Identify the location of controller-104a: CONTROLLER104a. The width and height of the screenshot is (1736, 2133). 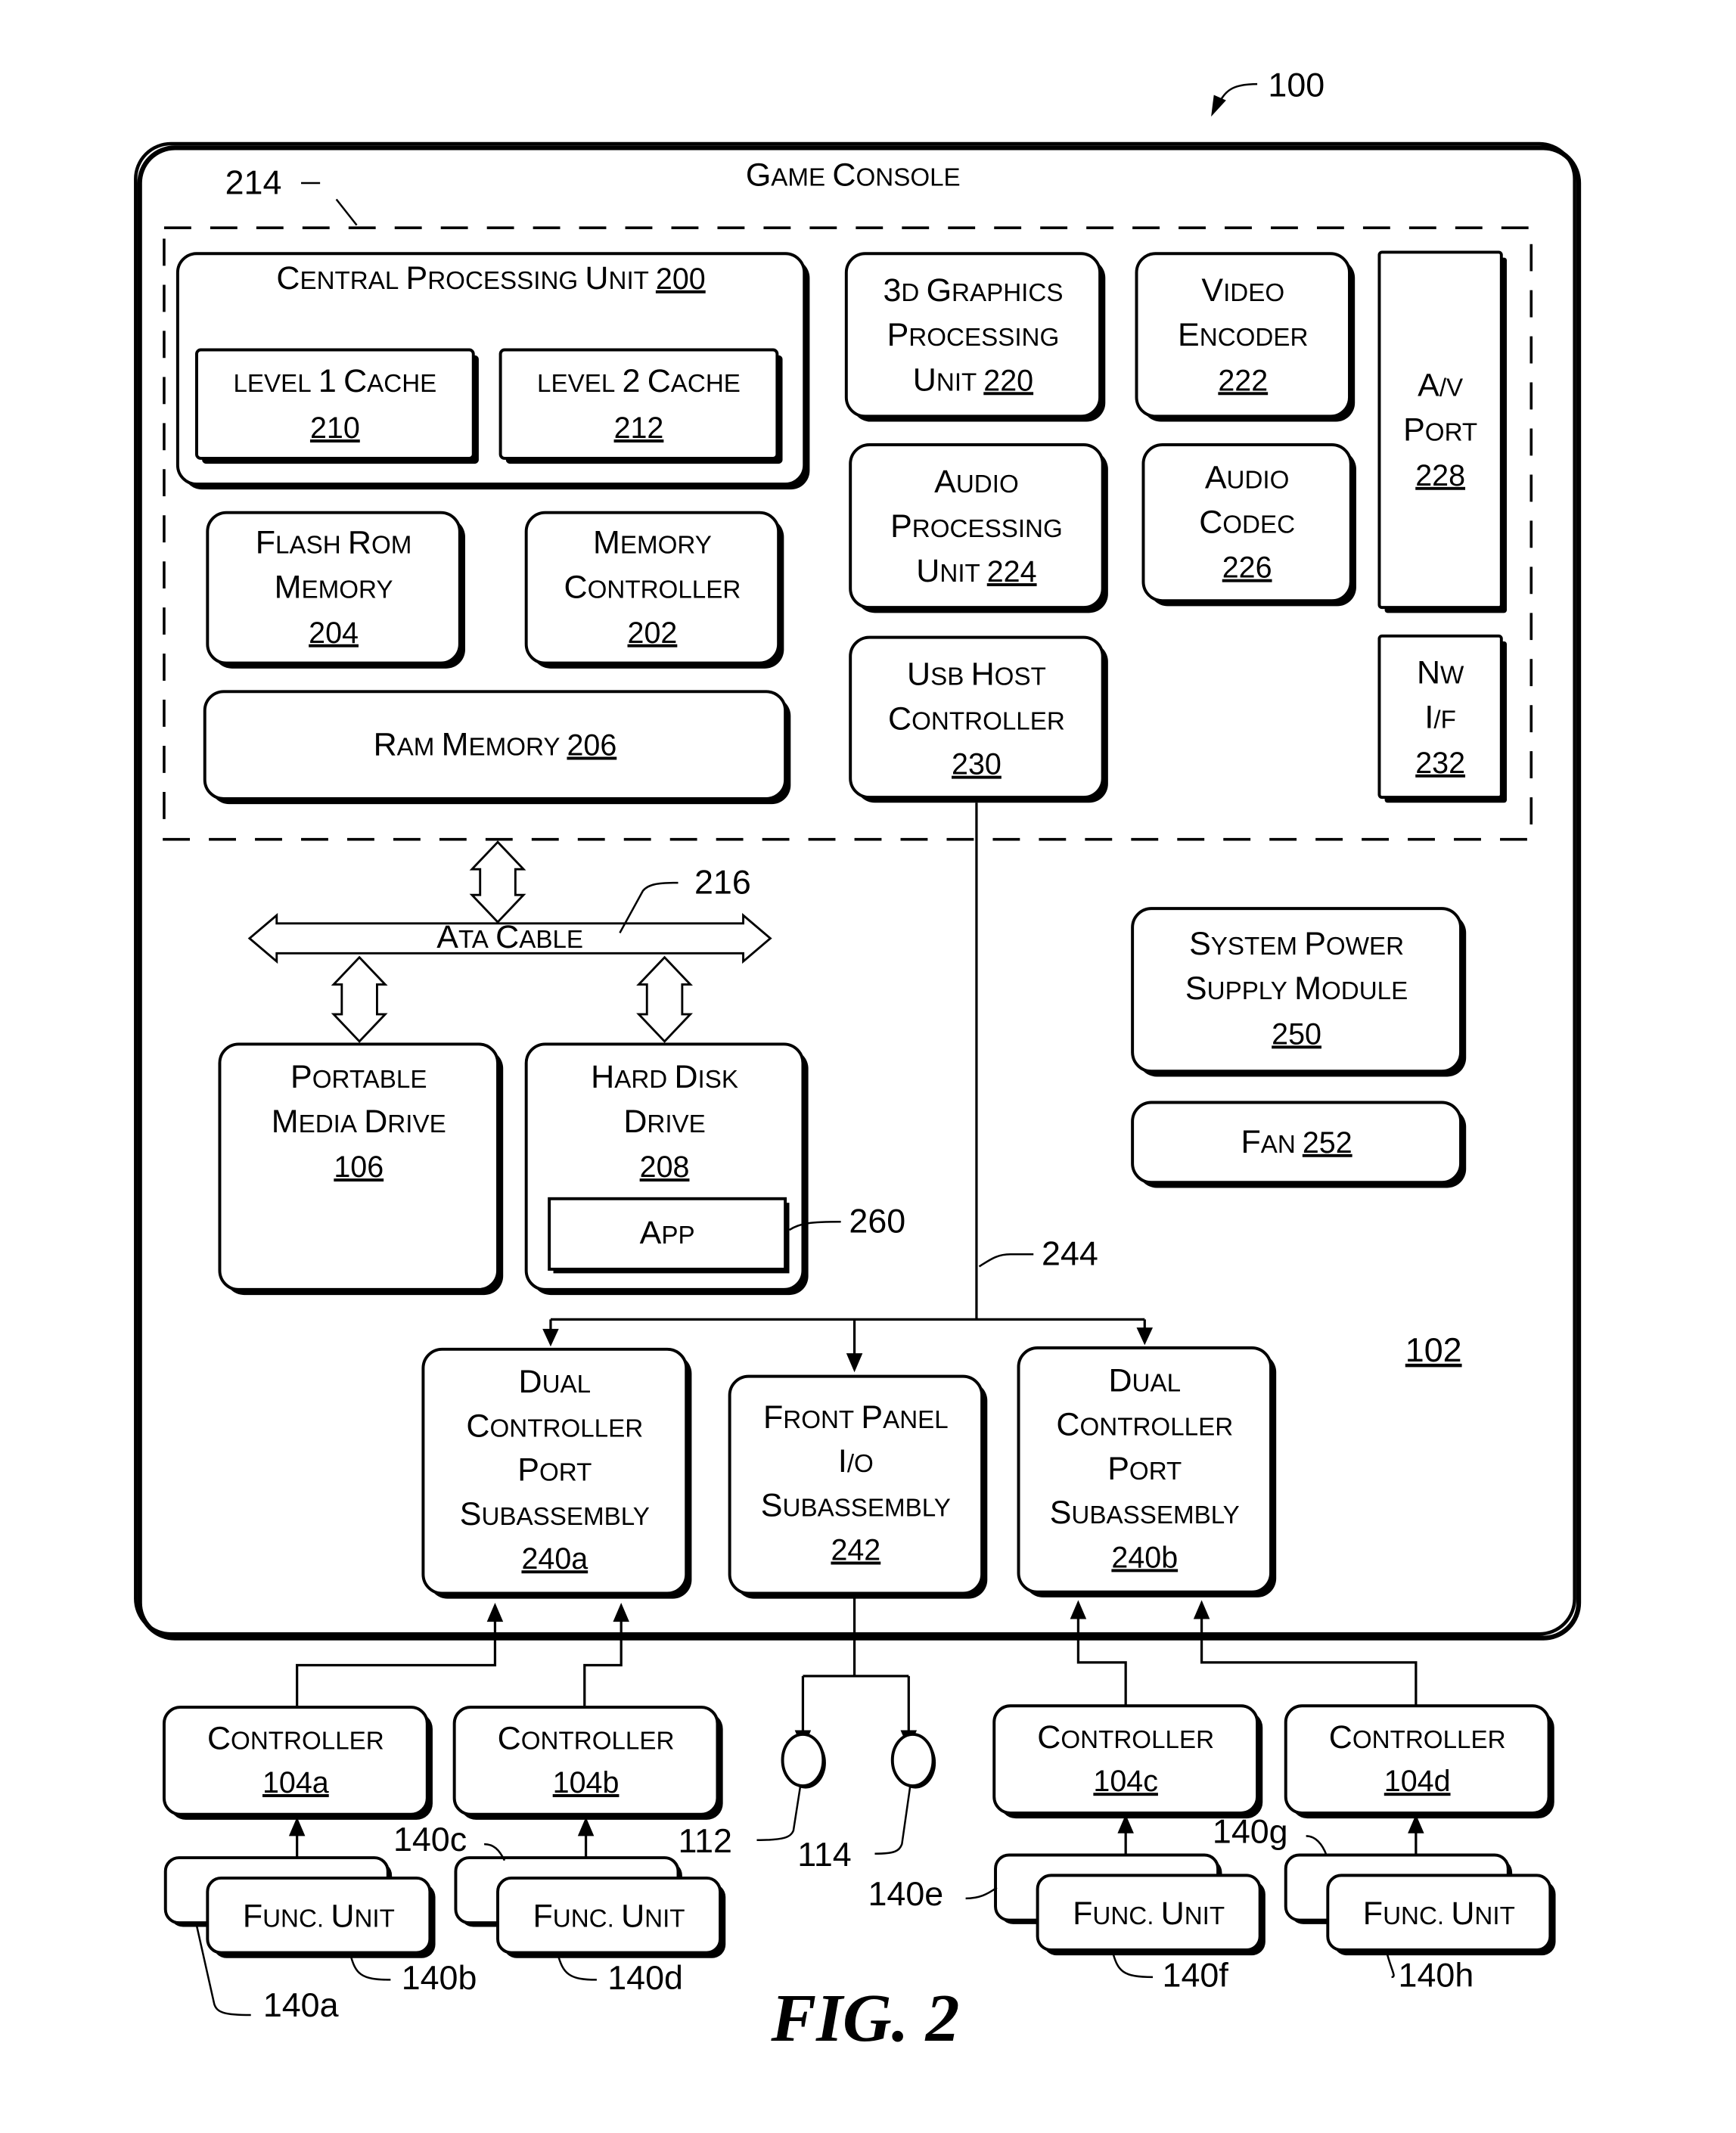
(297, 1763).